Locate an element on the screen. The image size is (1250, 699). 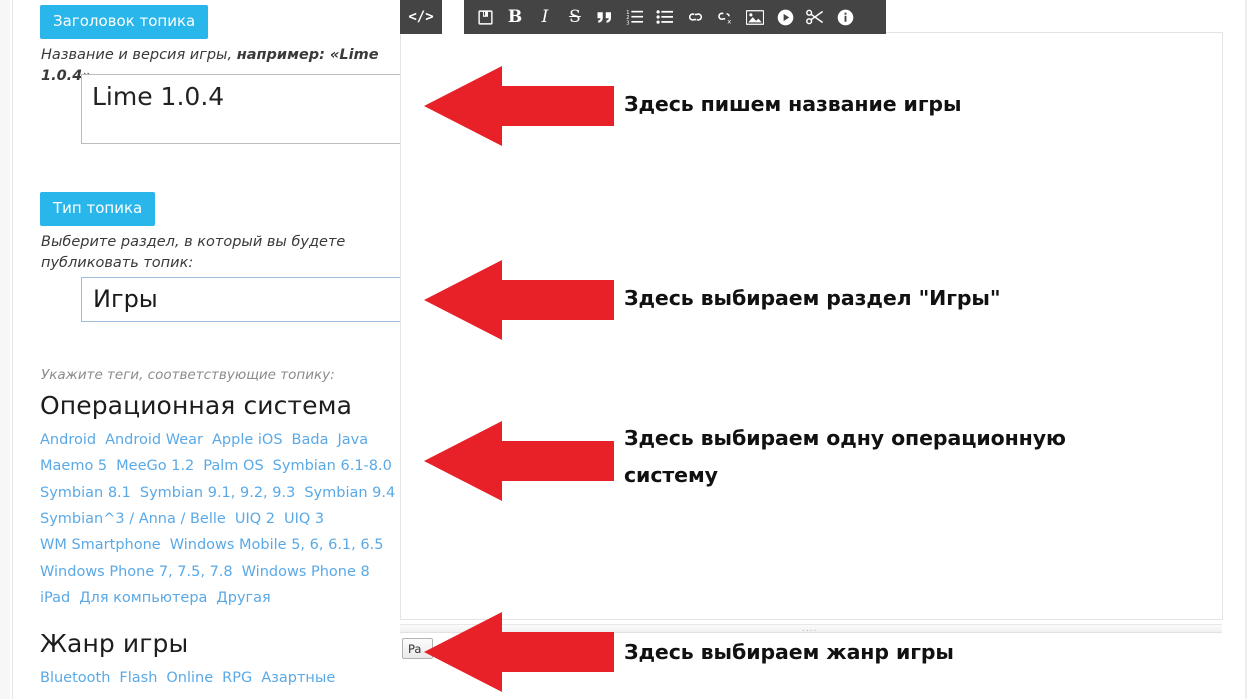
tag-link: Symbian 9.4 is located at coordinates (349, 493).